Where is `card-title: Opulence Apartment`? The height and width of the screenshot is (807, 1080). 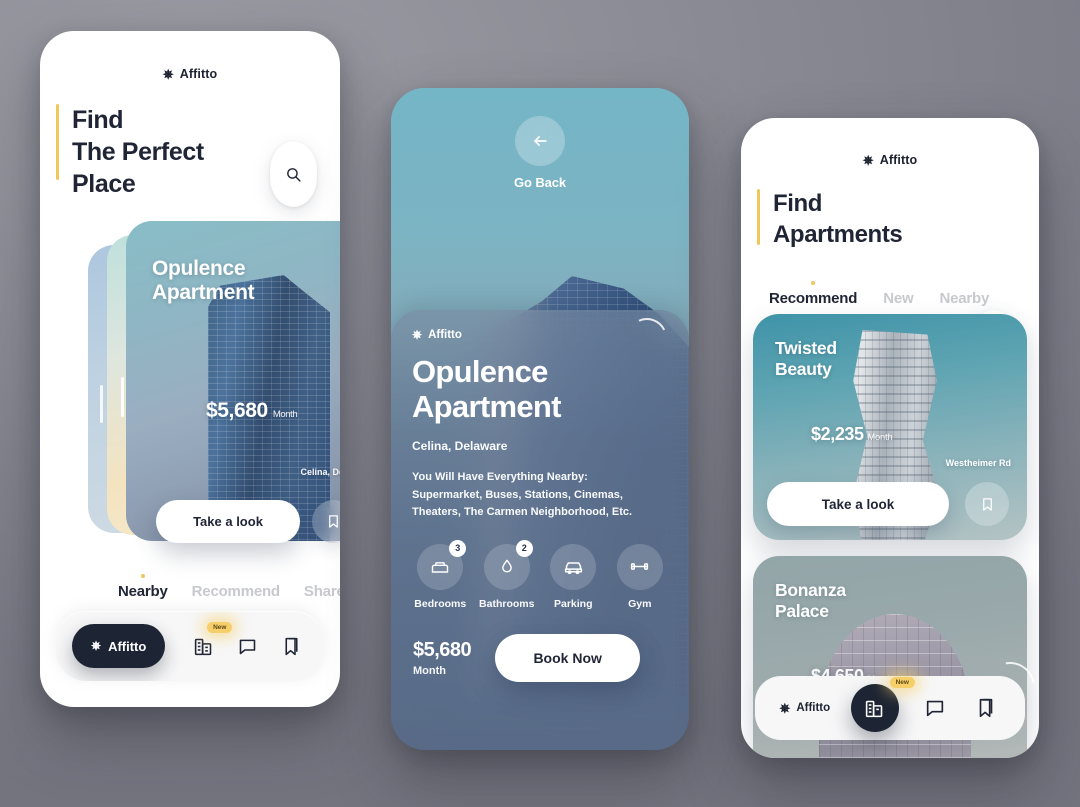 card-title: Opulence Apartment is located at coordinates (203, 281).